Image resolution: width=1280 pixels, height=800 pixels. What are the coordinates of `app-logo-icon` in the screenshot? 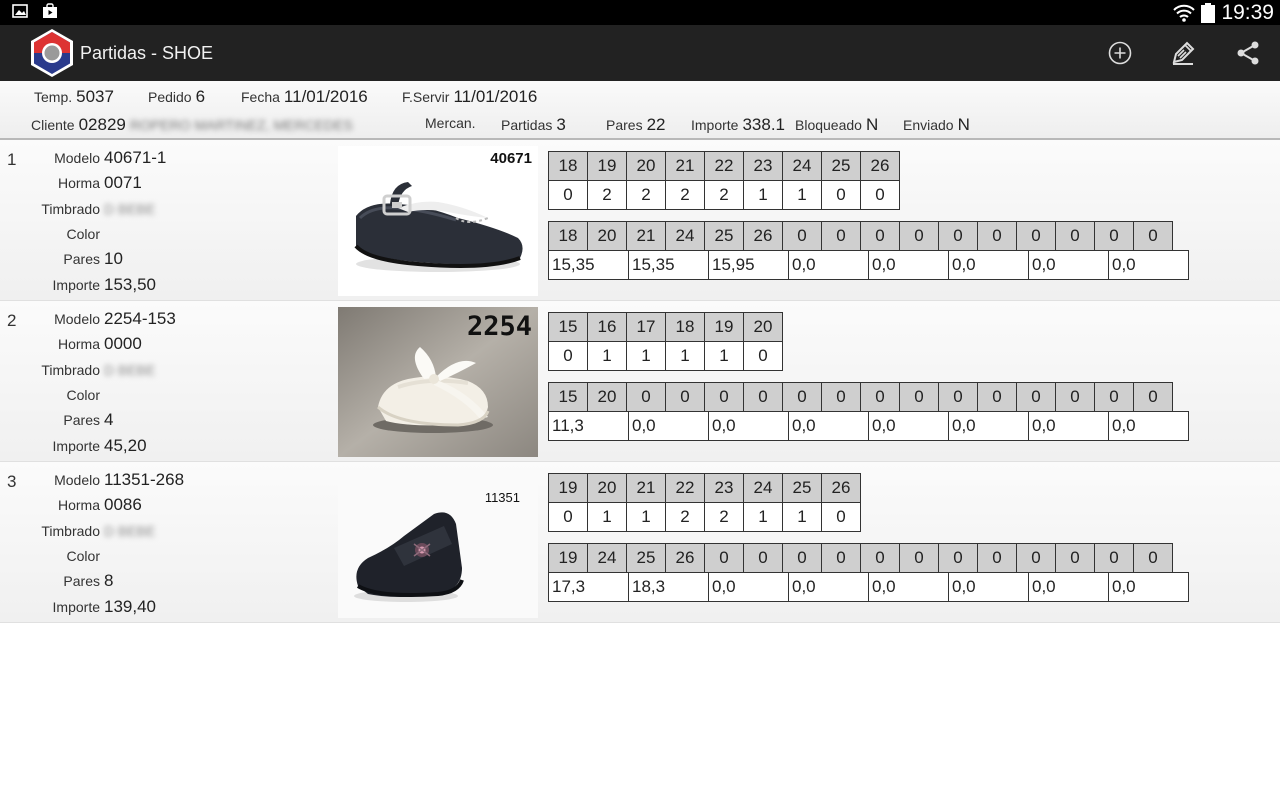 It's located at (52, 53).